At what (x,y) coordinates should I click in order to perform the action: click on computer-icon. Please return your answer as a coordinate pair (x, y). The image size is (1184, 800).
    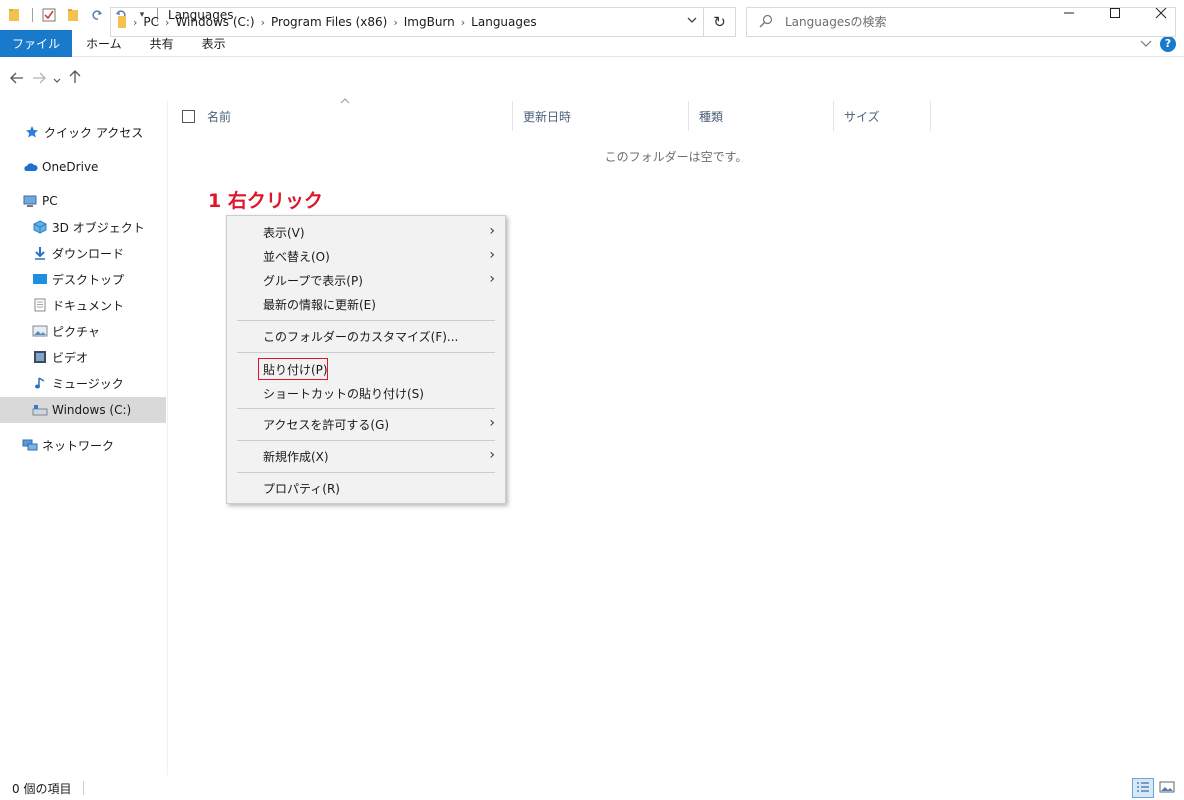
    Looking at the image, I should click on (30, 201).